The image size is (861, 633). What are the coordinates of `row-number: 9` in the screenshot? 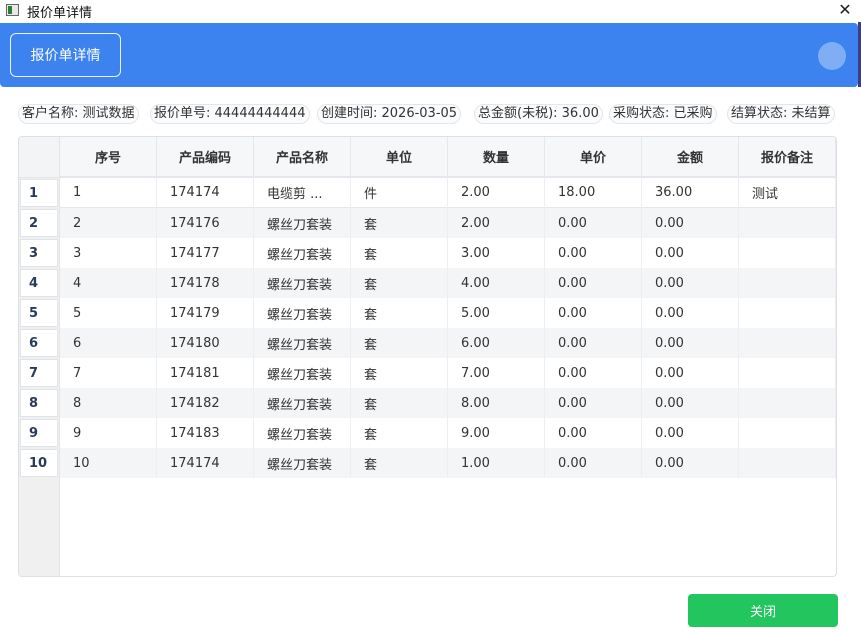 It's located at (39, 433).